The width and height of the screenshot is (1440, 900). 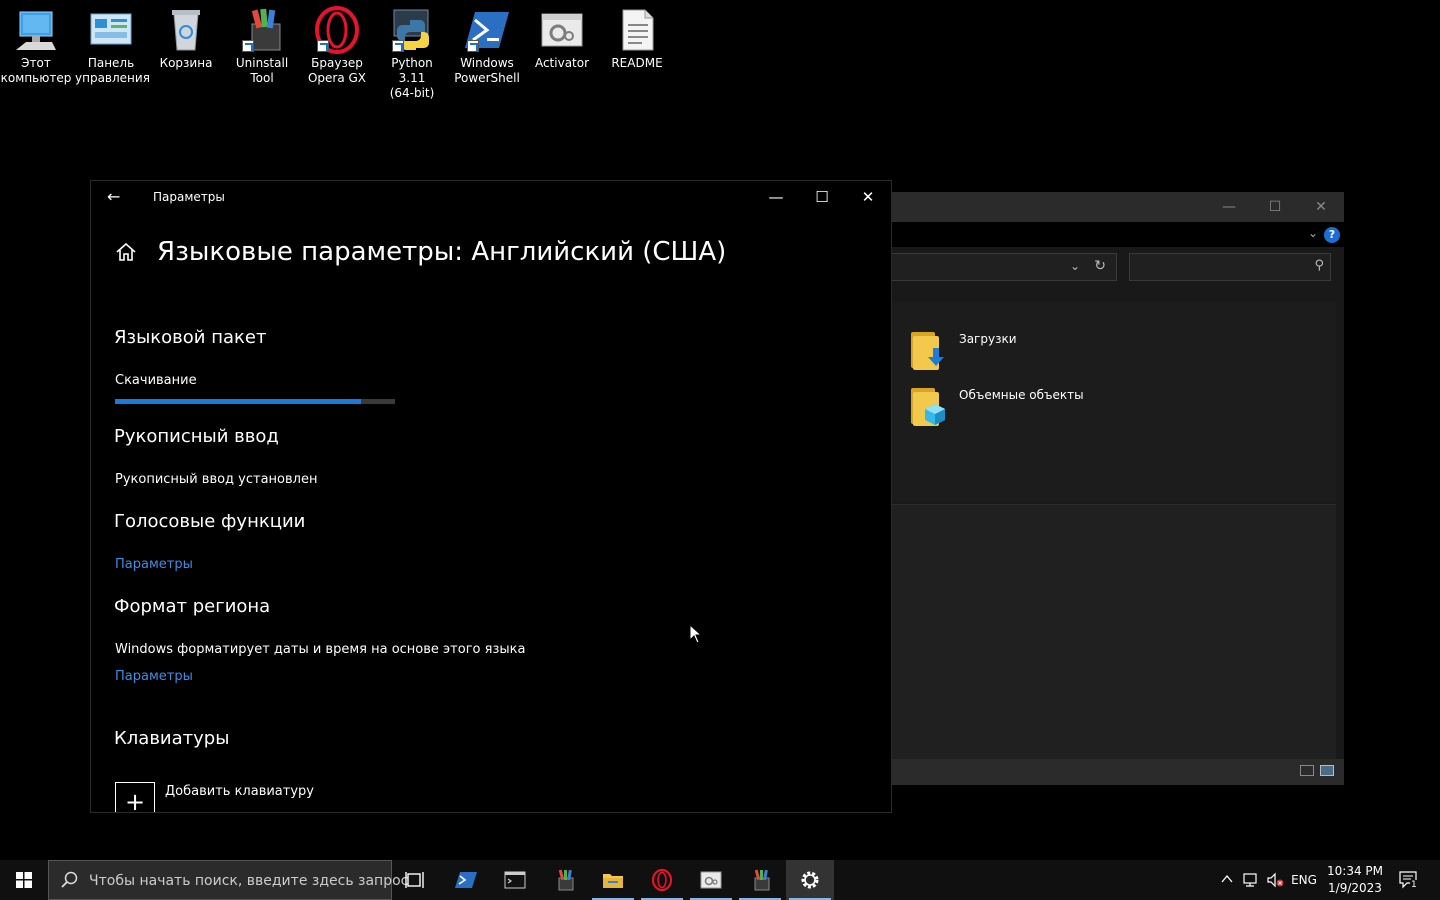 I want to click on page-title: Языковые параметры: Английский (США), so click(x=442, y=252).